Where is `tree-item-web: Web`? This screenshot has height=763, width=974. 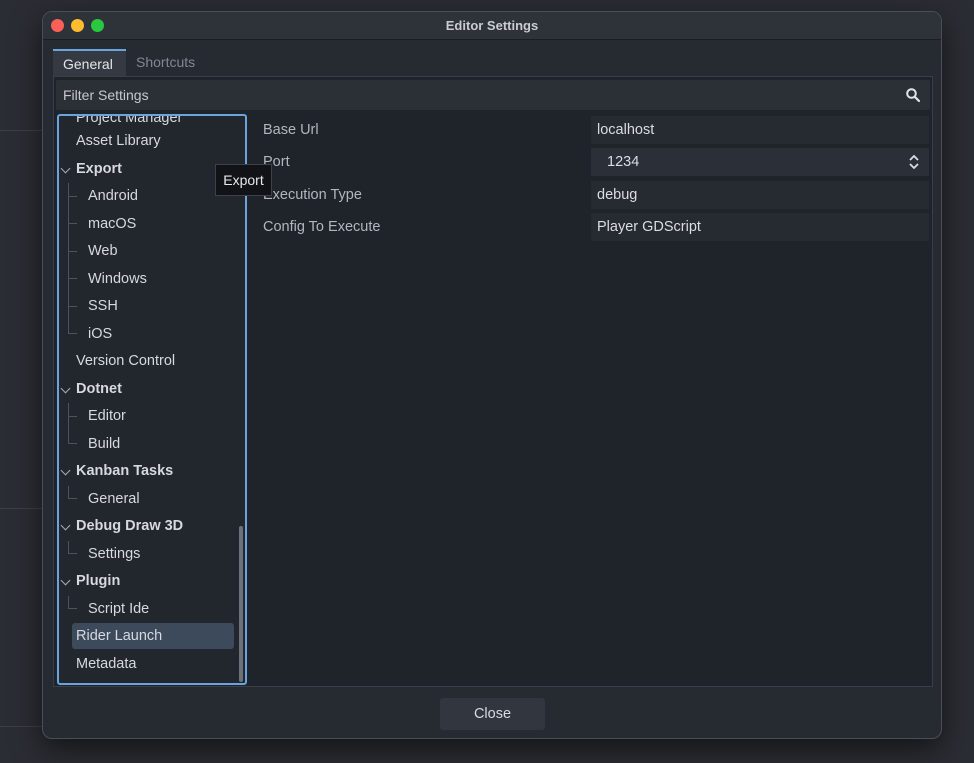 tree-item-web: Web is located at coordinates (88, 251).